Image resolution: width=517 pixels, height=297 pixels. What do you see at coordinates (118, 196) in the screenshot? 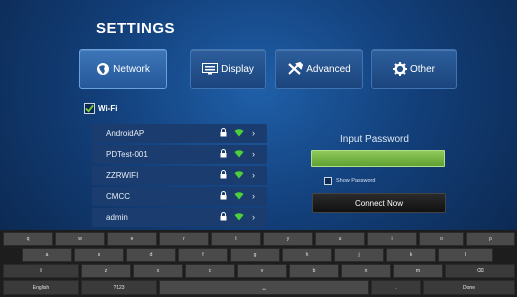
I see `network-ssid: CMCC` at bounding box center [118, 196].